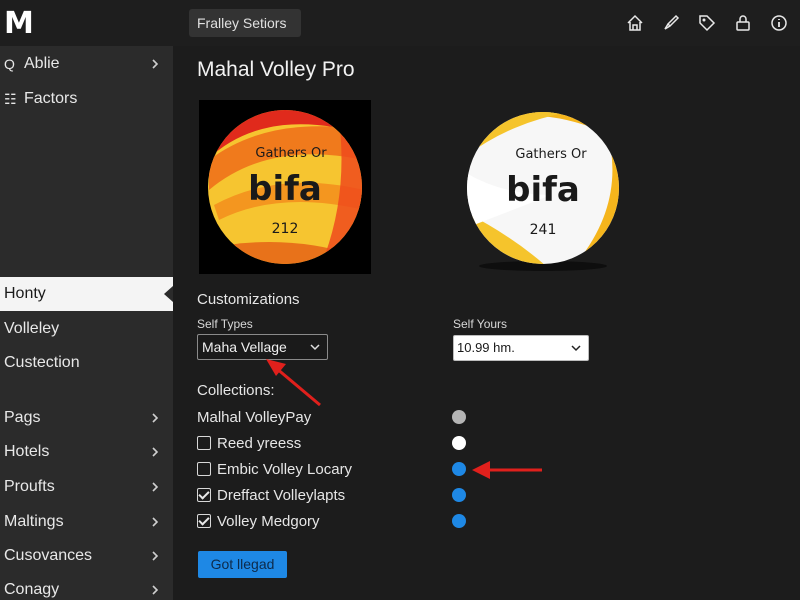  What do you see at coordinates (743, 23) in the screenshot?
I see `lock-icon` at bounding box center [743, 23].